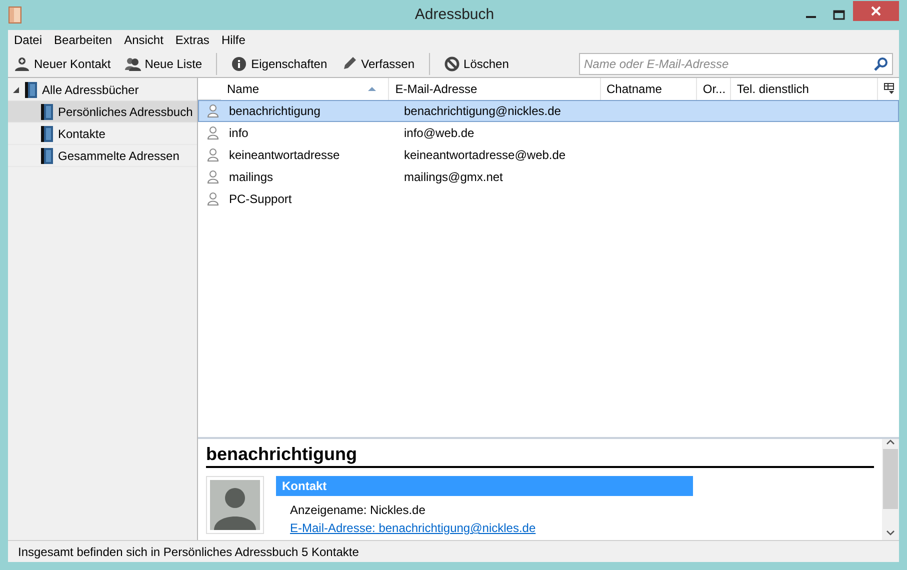 Image resolution: width=907 pixels, height=570 pixels. I want to click on menu-item: Ansicht, so click(144, 40).